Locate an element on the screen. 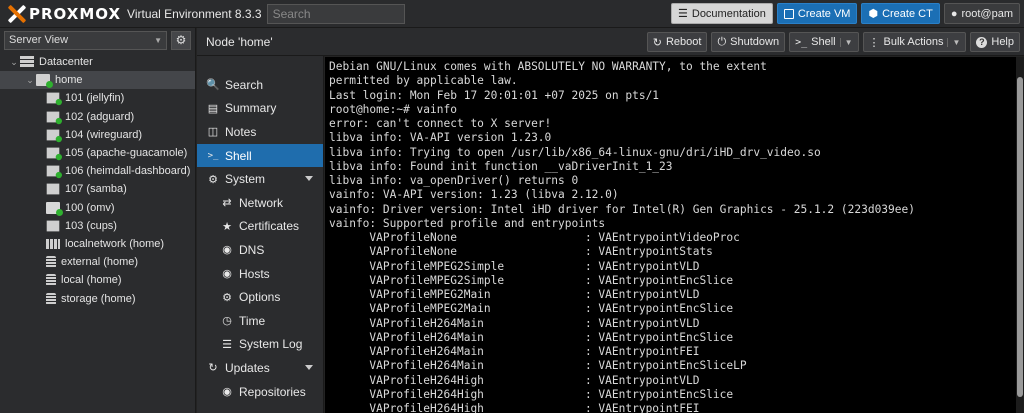 Image resolution: width=1024 pixels, height=413 pixels. tree-item: 100 (omv) is located at coordinates (97, 208).